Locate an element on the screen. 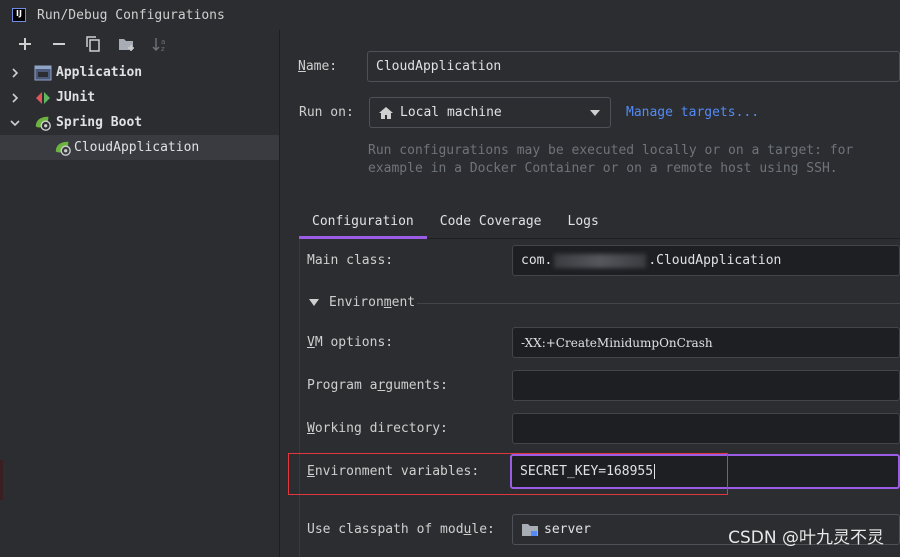  config-tabs: Configuration Code Coverage Logs is located at coordinates (599, 222).